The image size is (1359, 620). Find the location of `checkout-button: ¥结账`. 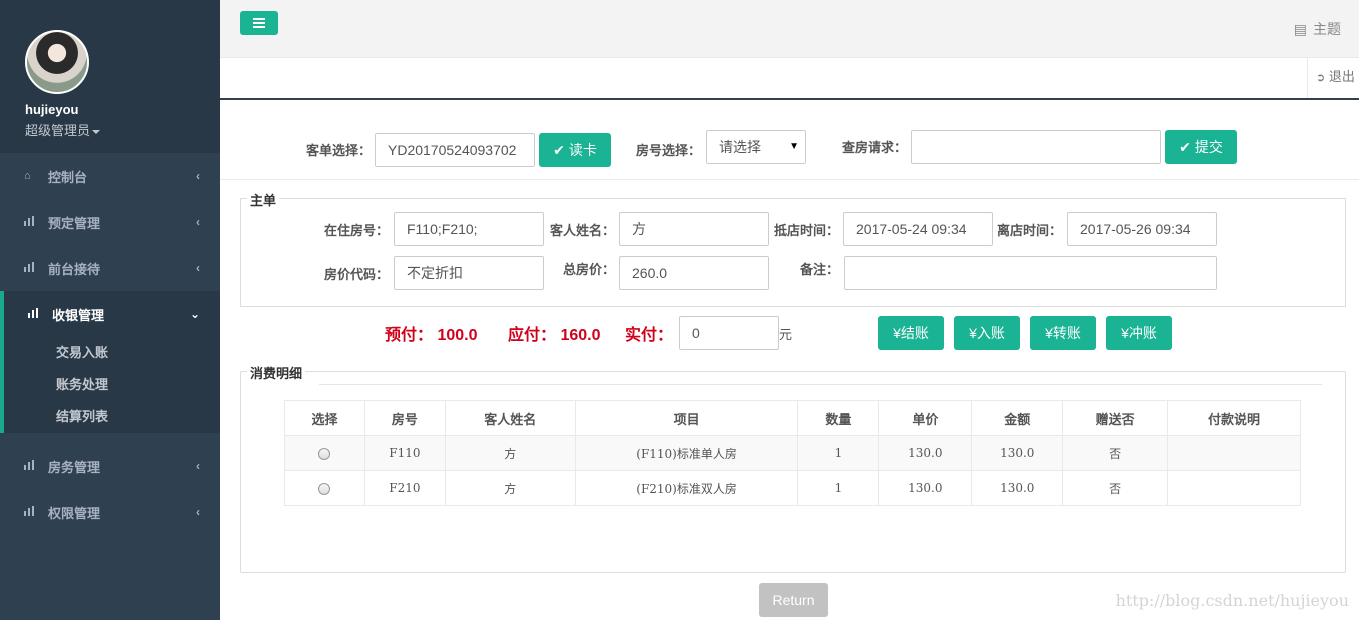

checkout-button: ¥结账 is located at coordinates (911, 333).